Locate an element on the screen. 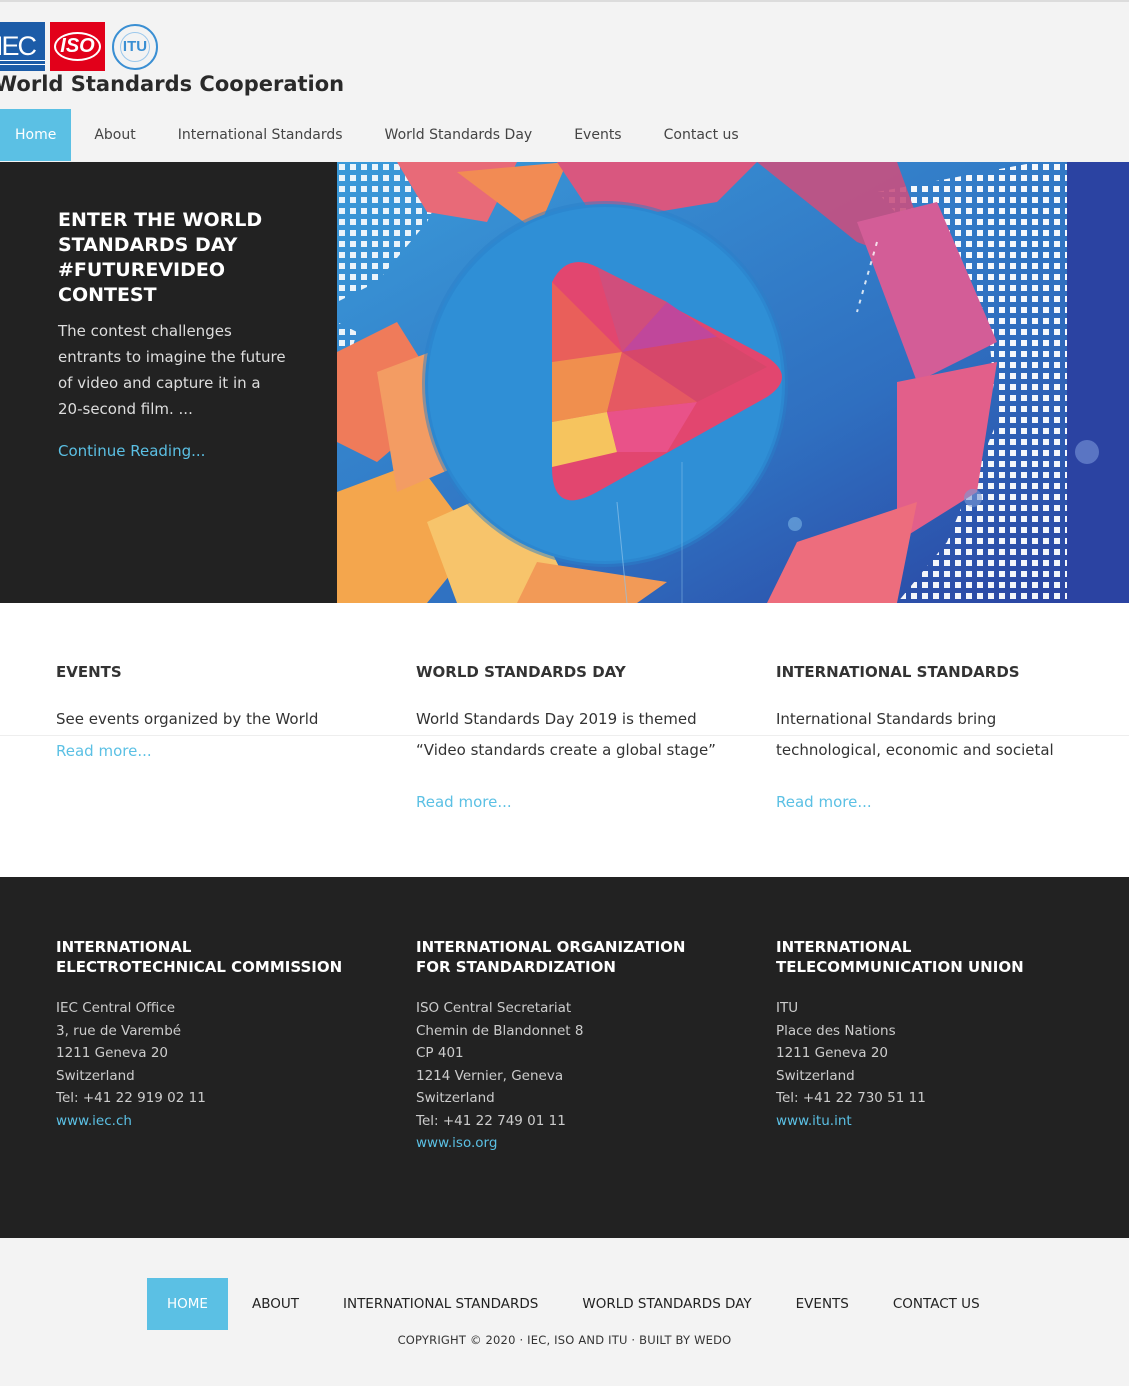  feature-events-title: Events is located at coordinates (206, 672).